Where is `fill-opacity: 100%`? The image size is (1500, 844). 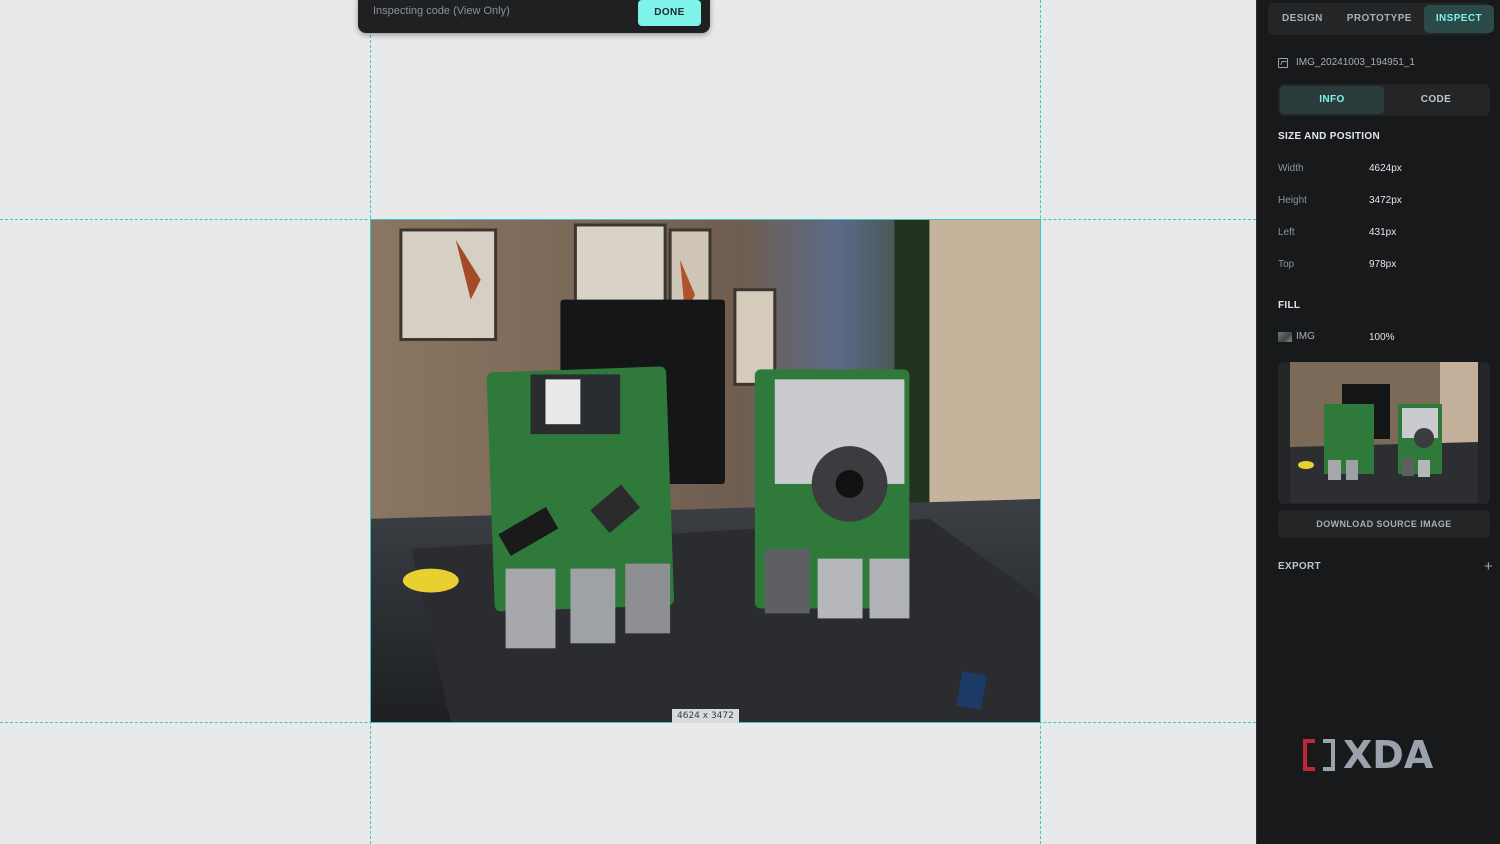
fill-opacity: 100% is located at coordinates (1382, 337).